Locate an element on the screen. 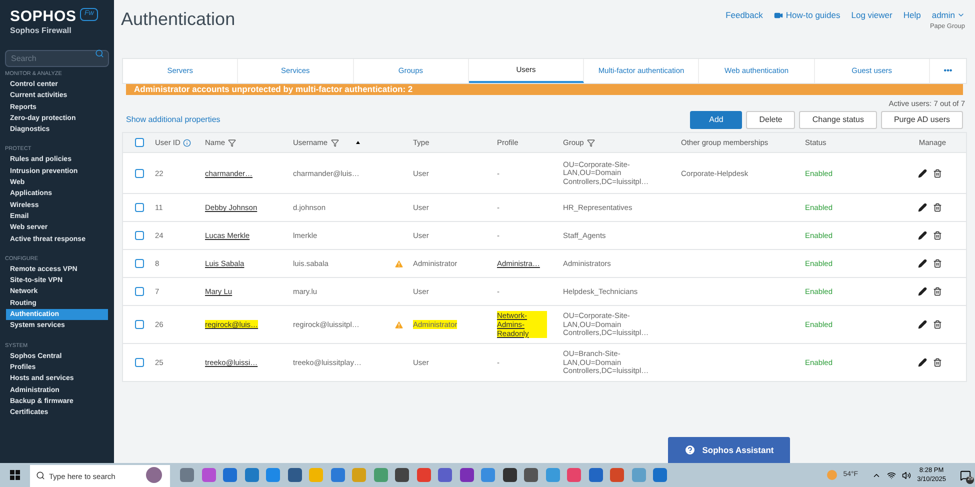  info-icon is located at coordinates (187, 142).